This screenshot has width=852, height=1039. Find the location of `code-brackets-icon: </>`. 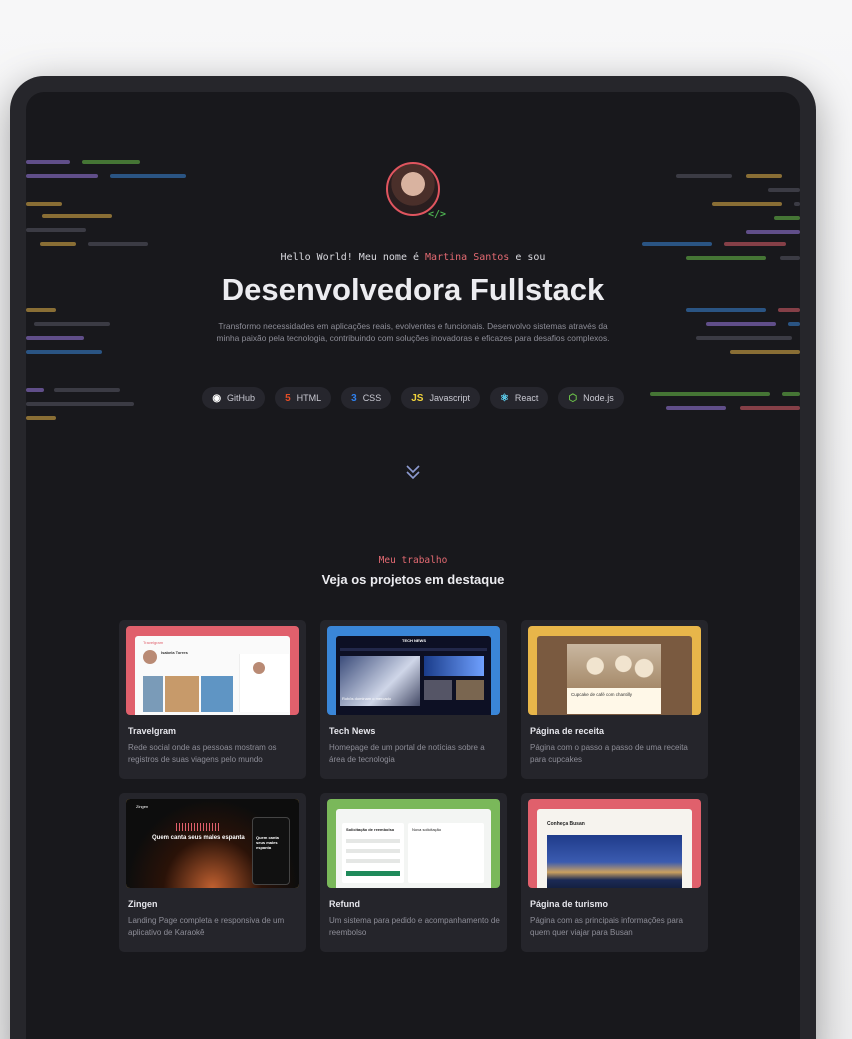

code-brackets-icon: </> is located at coordinates (436, 214).